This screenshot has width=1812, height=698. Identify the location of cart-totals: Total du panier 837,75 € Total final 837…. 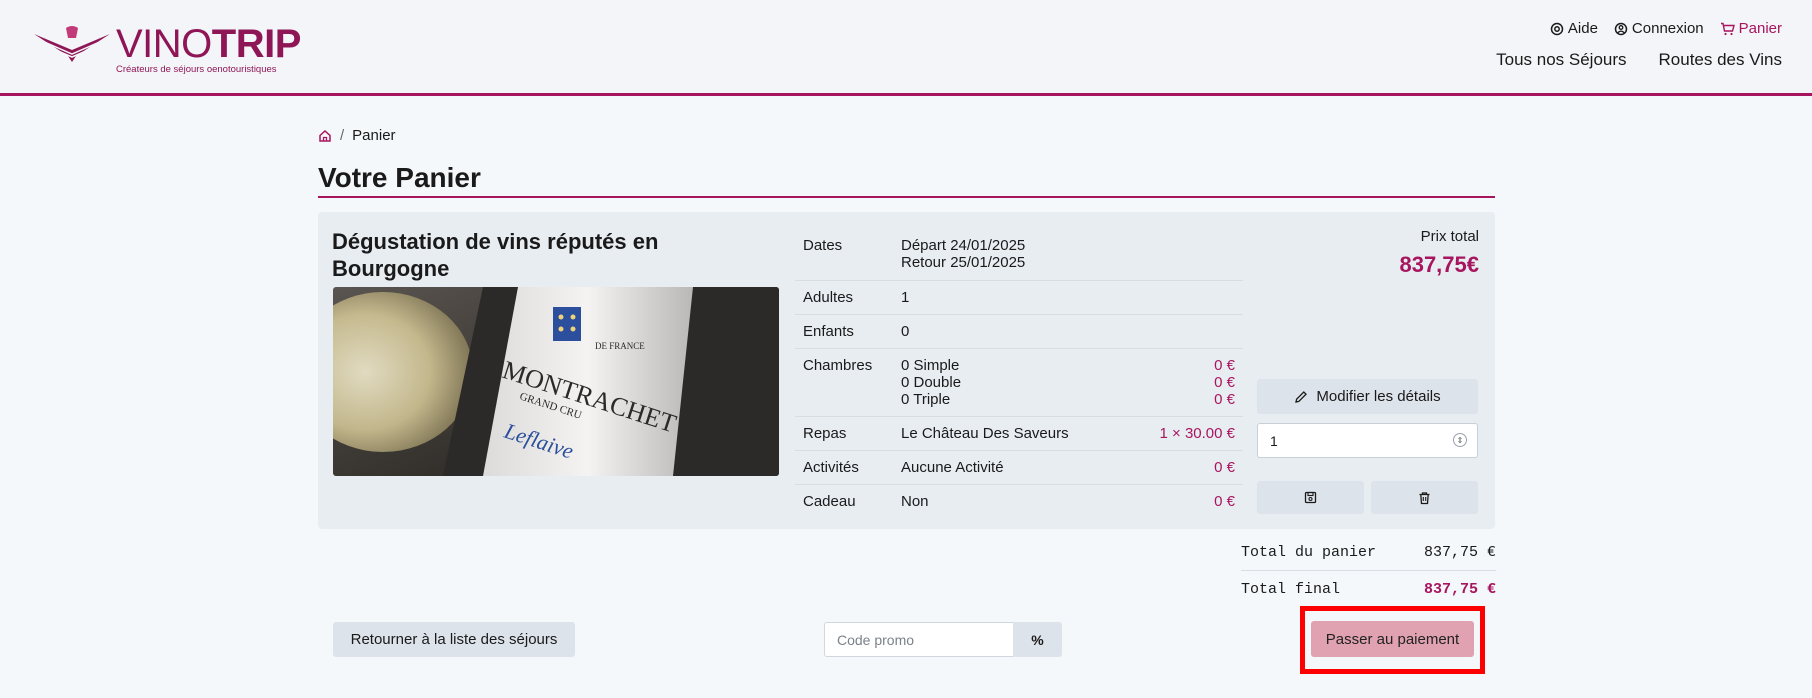
(1368, 571).